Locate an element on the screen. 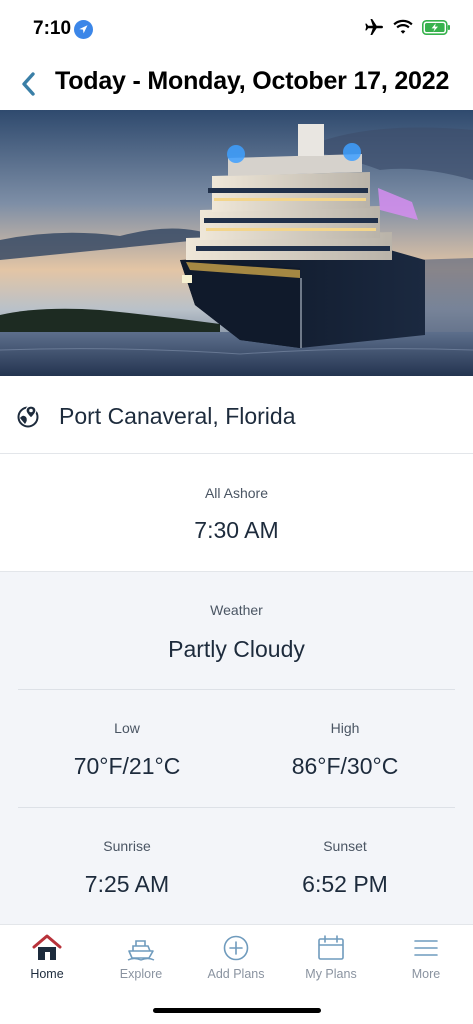  all-ashore-section: All Ashore 7:30 AM is located at coordinates (236, 513).